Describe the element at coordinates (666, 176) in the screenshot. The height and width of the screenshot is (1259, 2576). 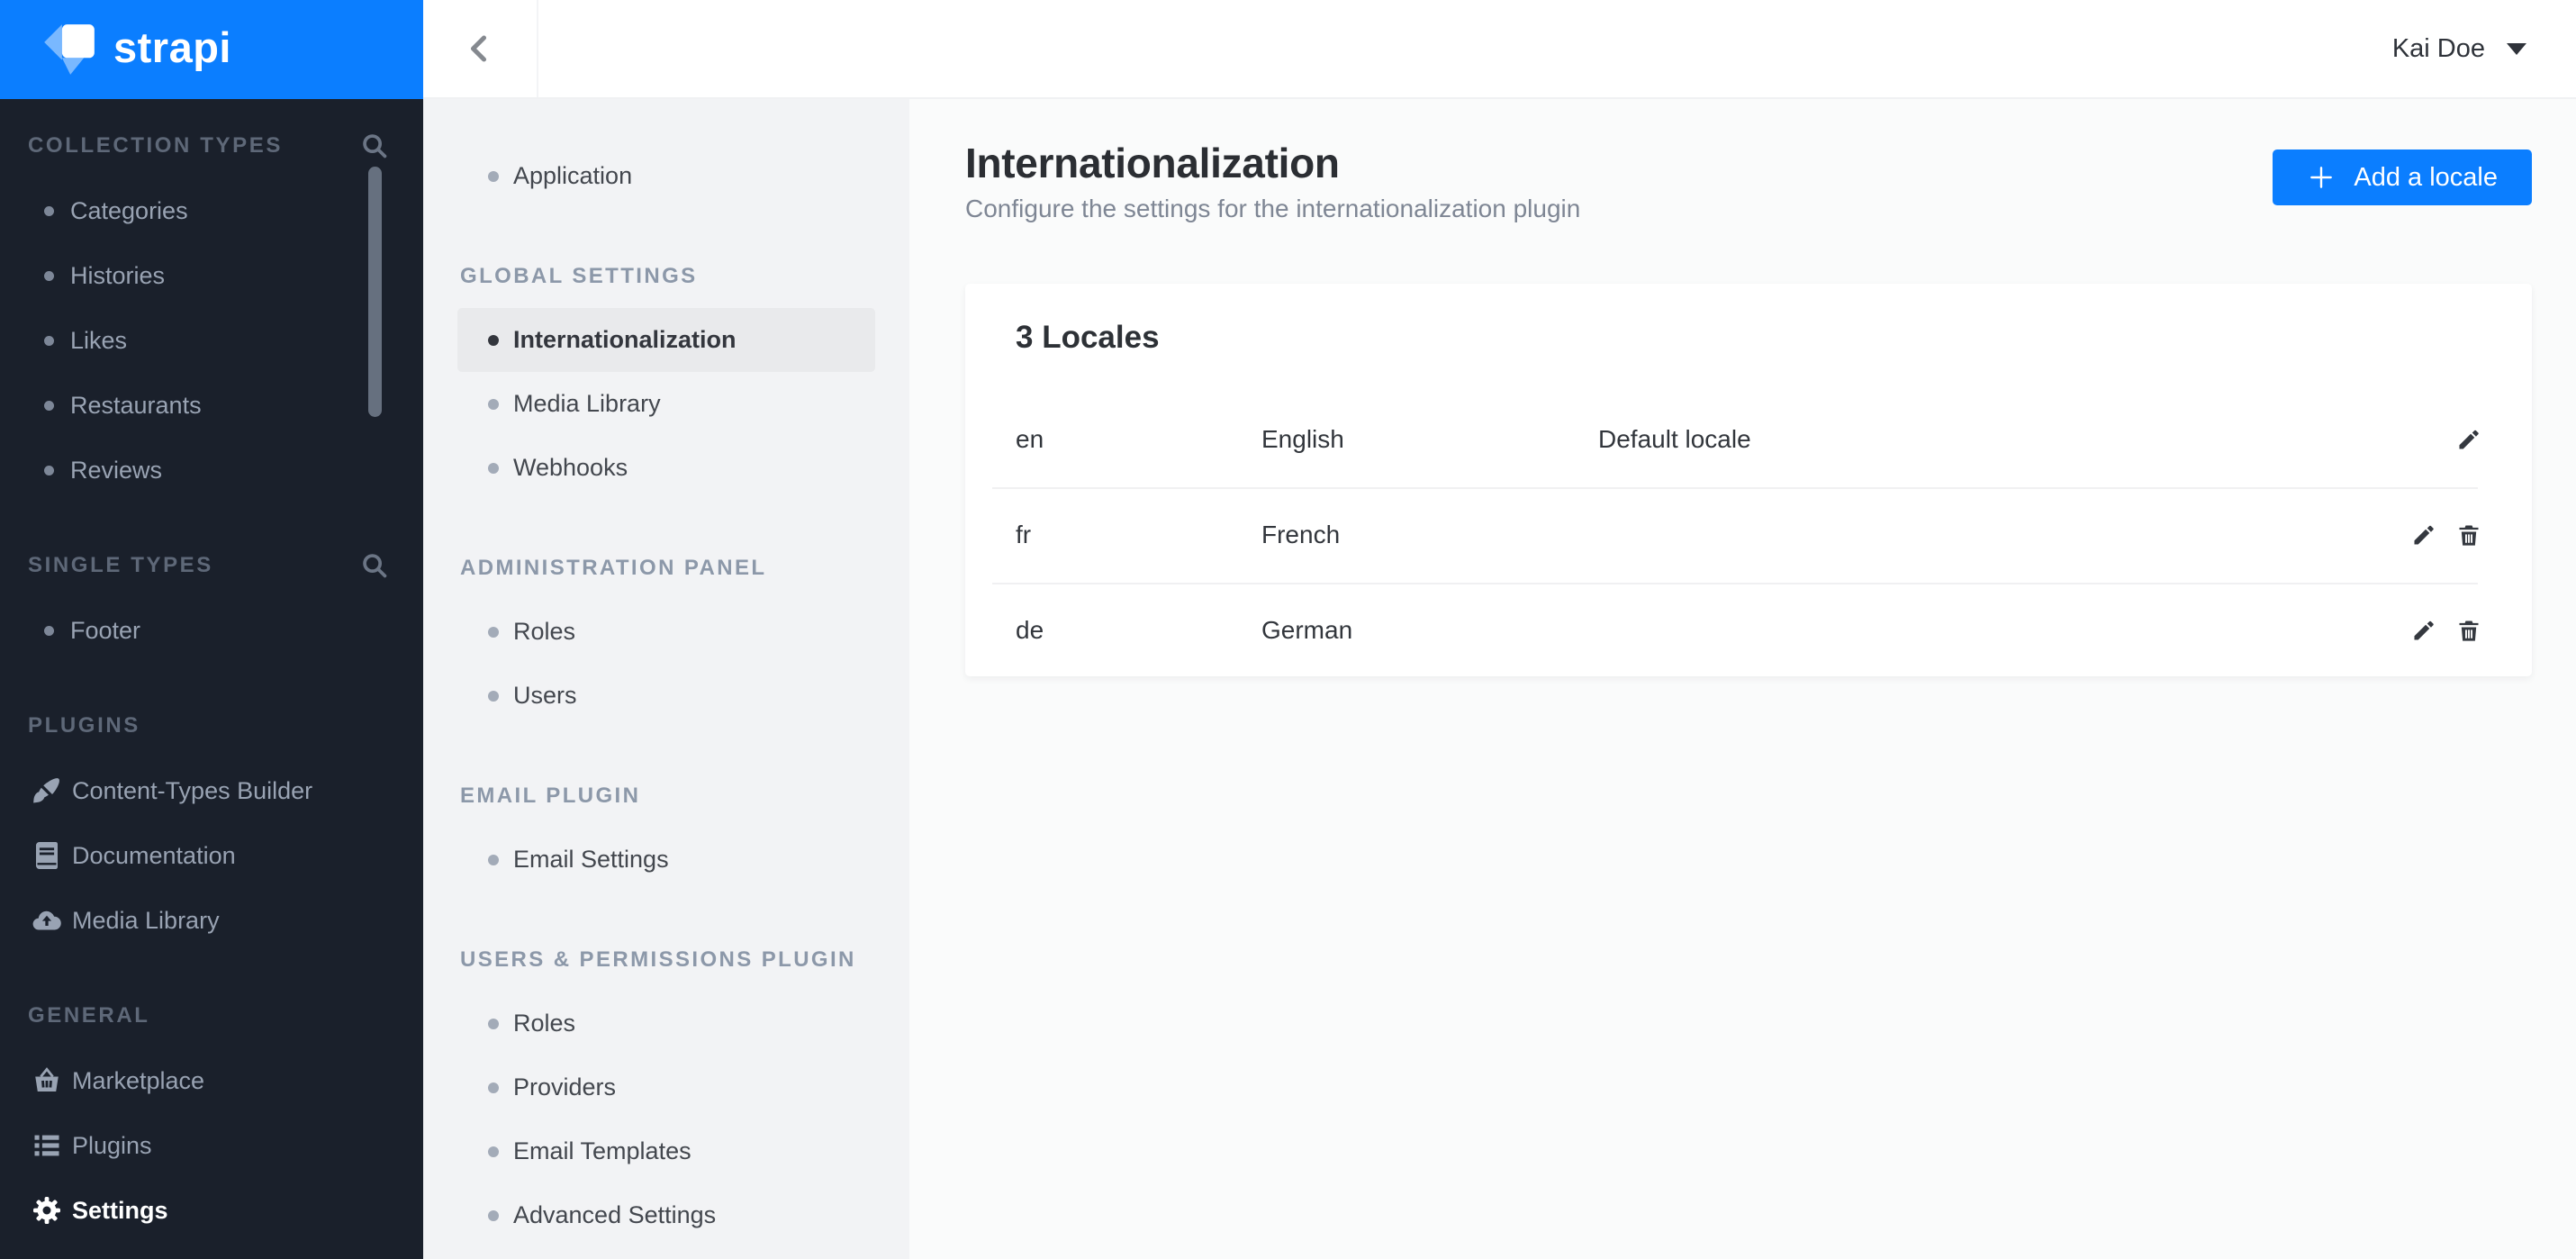
I see `settings-nav-item-application: Application` at that location.